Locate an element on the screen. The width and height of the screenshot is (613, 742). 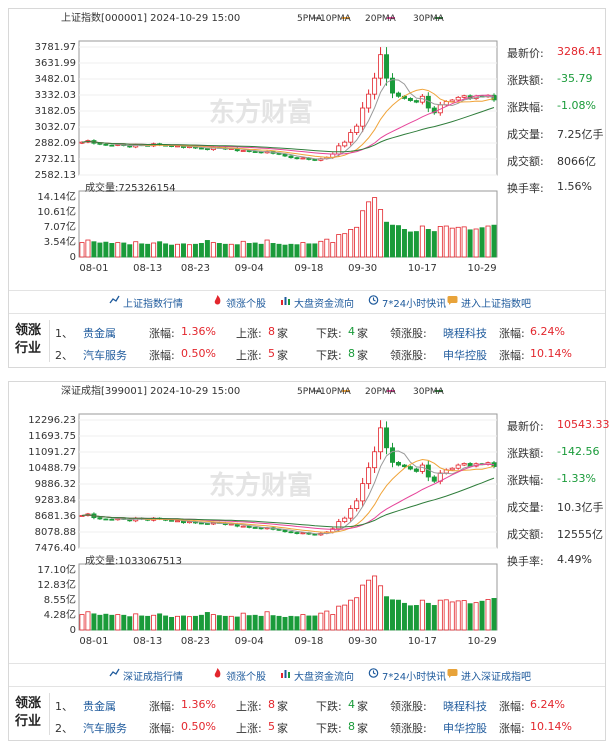
quick-link: 深证成指行情 is located at coordinates (146, 675).